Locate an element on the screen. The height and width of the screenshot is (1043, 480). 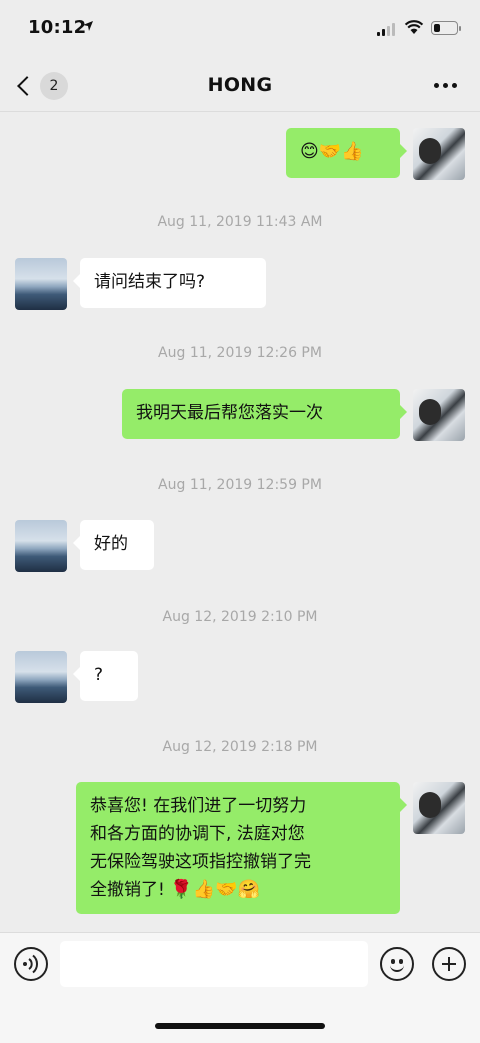
outgoing-message: 我明天最后帮您落实一次 is located at coordinates (240, 416).